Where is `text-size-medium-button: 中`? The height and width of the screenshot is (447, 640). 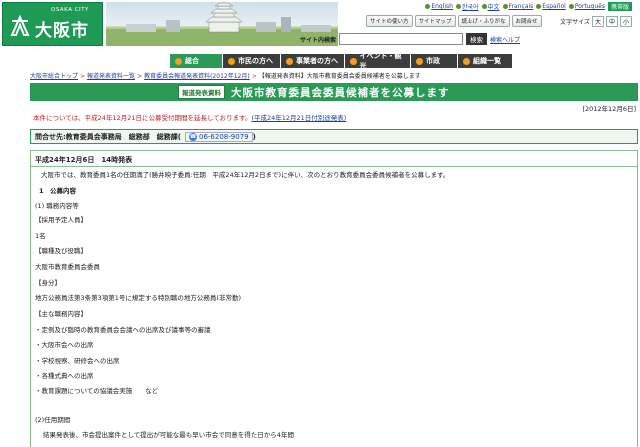 text-size-medium-button: 中 is located at coordinates (611, 21).